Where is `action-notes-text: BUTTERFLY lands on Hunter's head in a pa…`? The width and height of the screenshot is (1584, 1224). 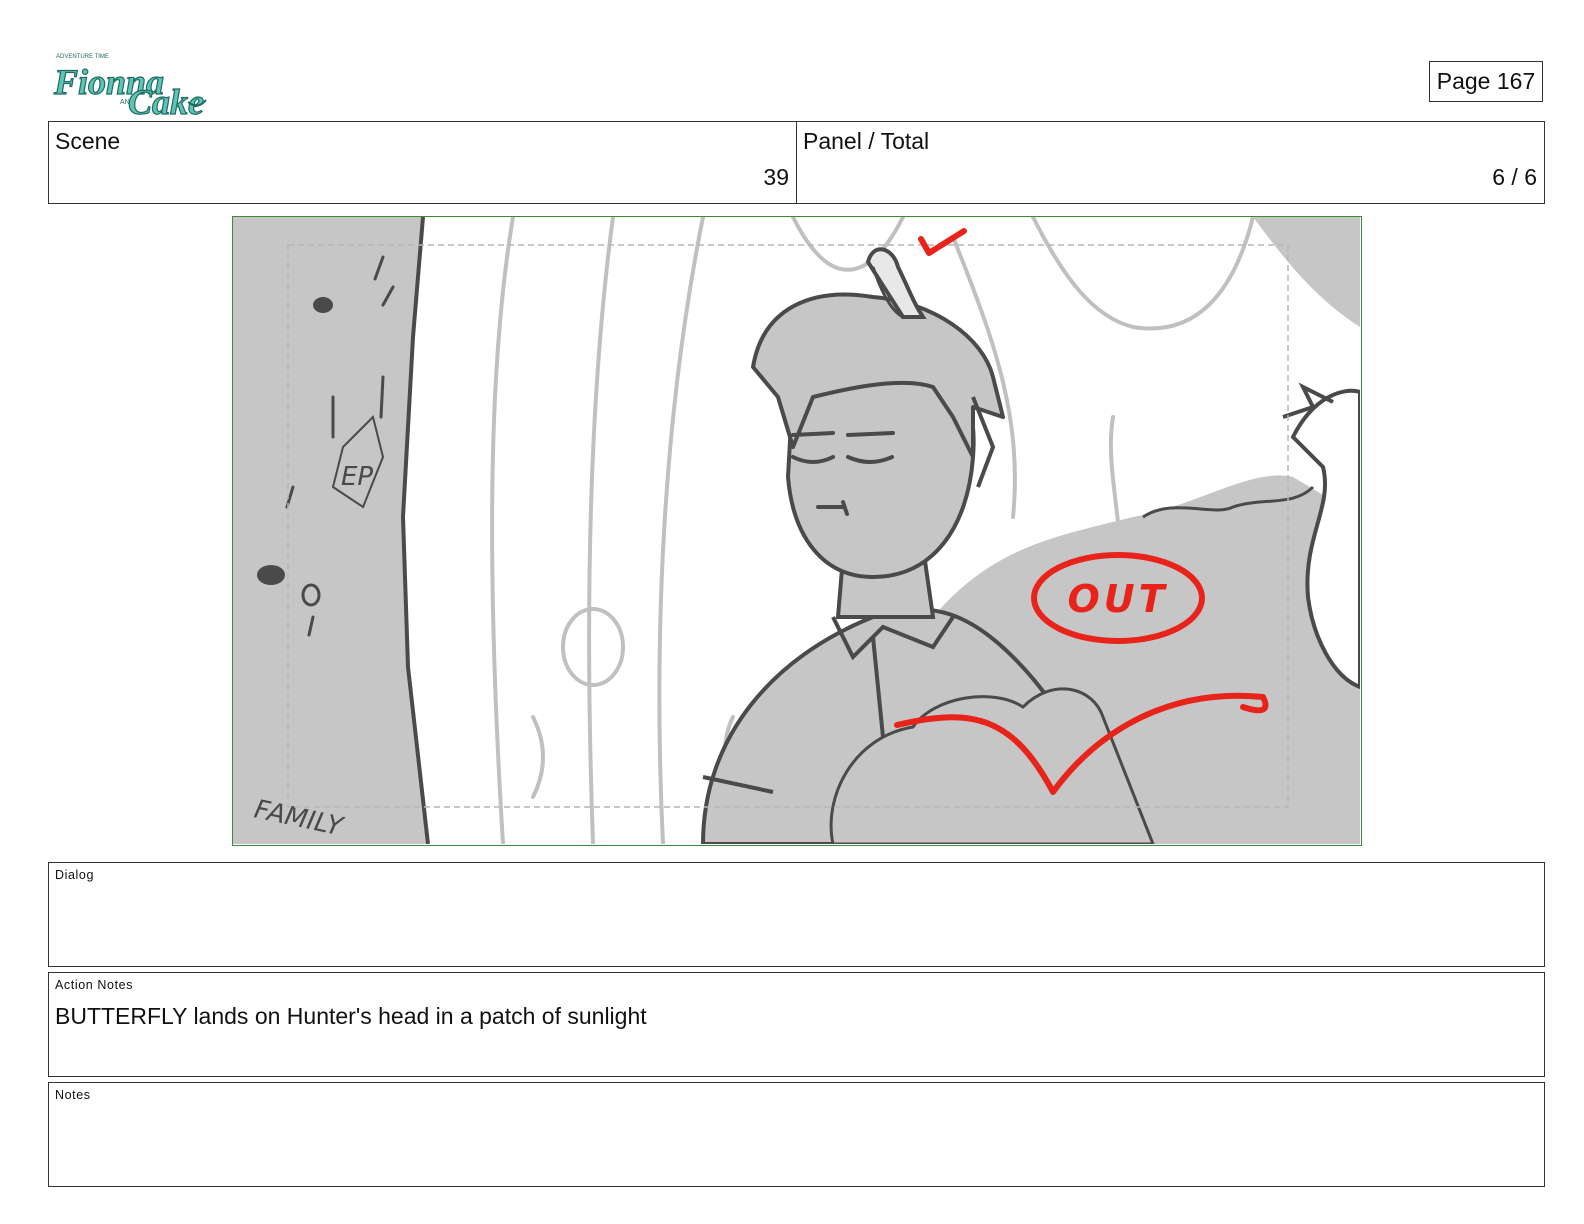 action-notes-text: BUTTERFLY lands on Hunter's head in a pa… is located at coordinates (351, 1016).